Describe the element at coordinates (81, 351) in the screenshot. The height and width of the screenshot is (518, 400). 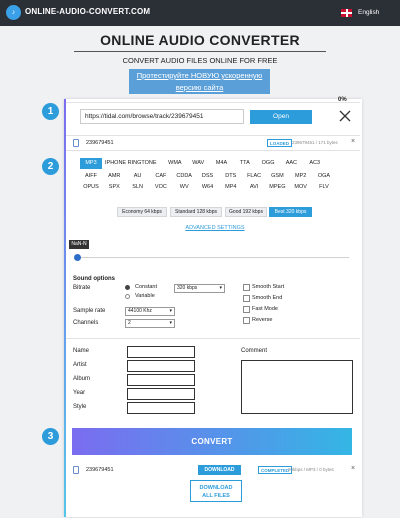
I see `name-label: Name` at that location.